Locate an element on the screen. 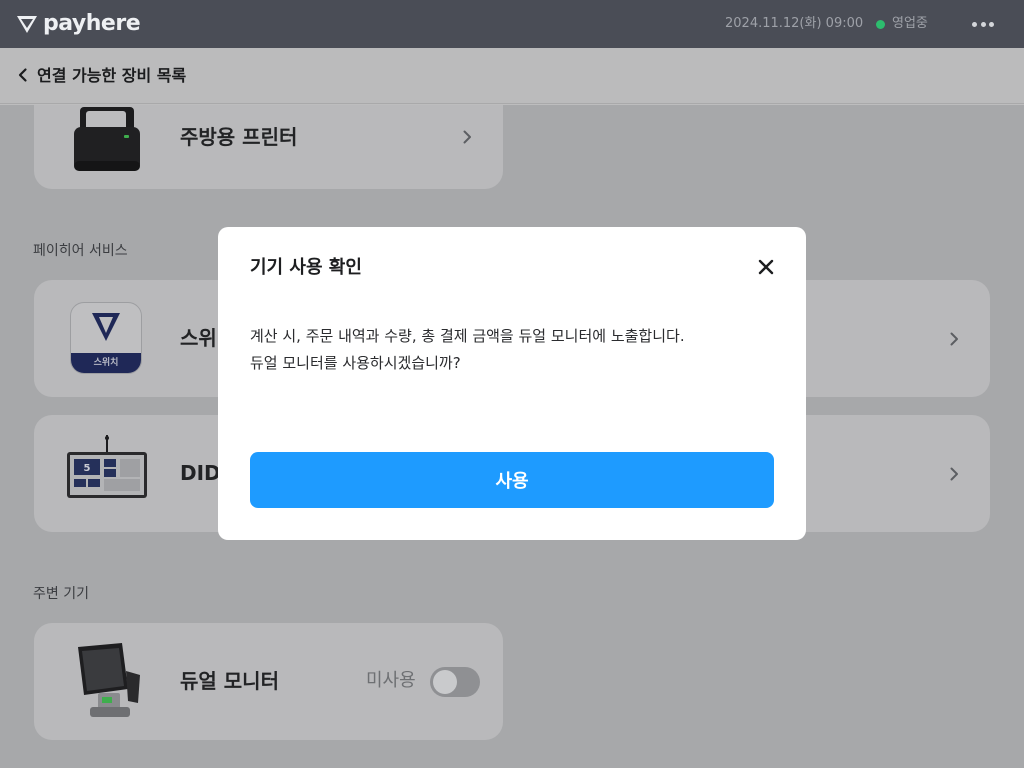  did-screen-number: 5 is located at coordinates (87, 468).